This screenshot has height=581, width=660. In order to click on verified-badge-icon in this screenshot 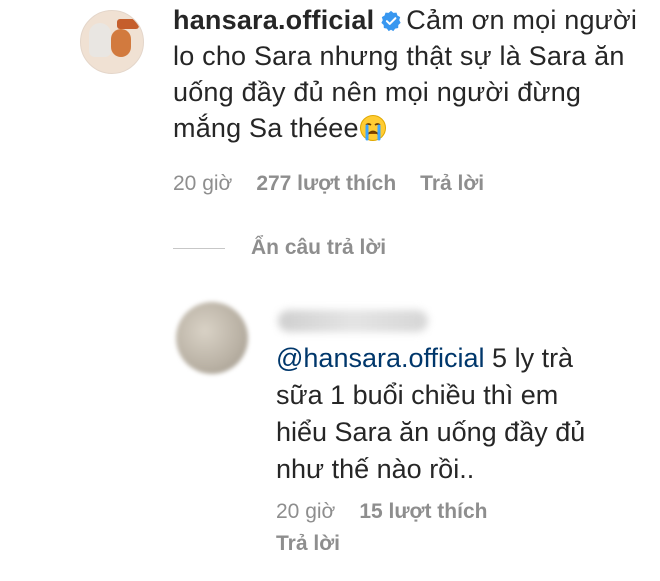, I will do `click(391, 21)`.